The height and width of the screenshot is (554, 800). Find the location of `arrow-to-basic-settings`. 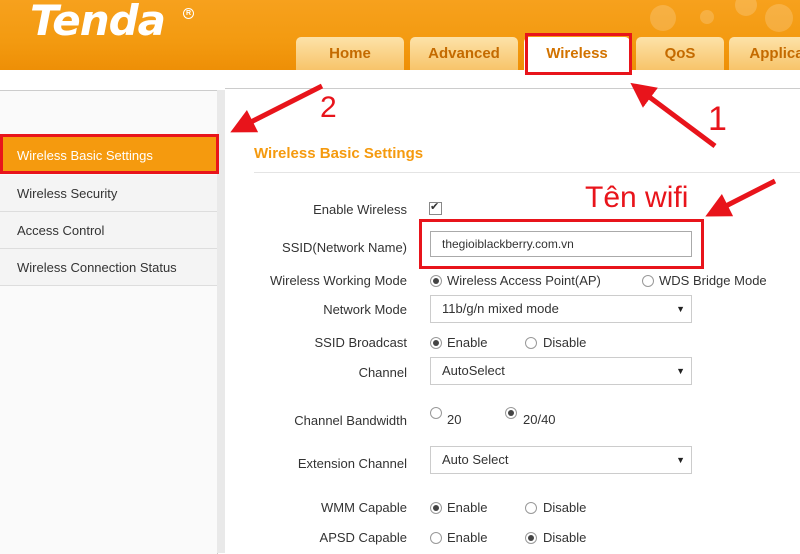

arrow-to-basic-settings is located at coordinates (277, 108).